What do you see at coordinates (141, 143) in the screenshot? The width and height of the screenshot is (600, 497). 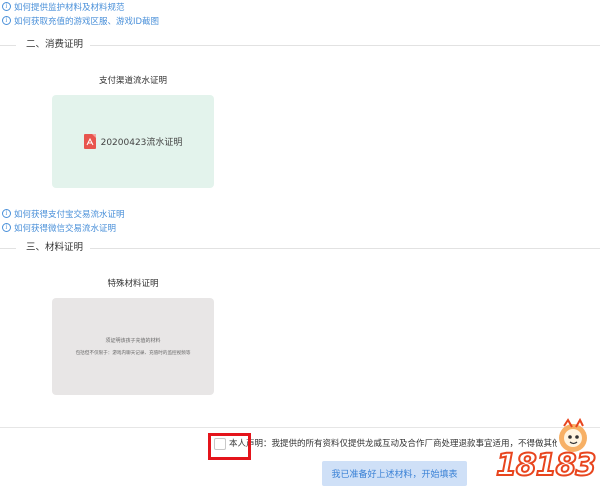 I see `uploaded-file-name: 20200423流水证明` at bounding box center [141, 143].